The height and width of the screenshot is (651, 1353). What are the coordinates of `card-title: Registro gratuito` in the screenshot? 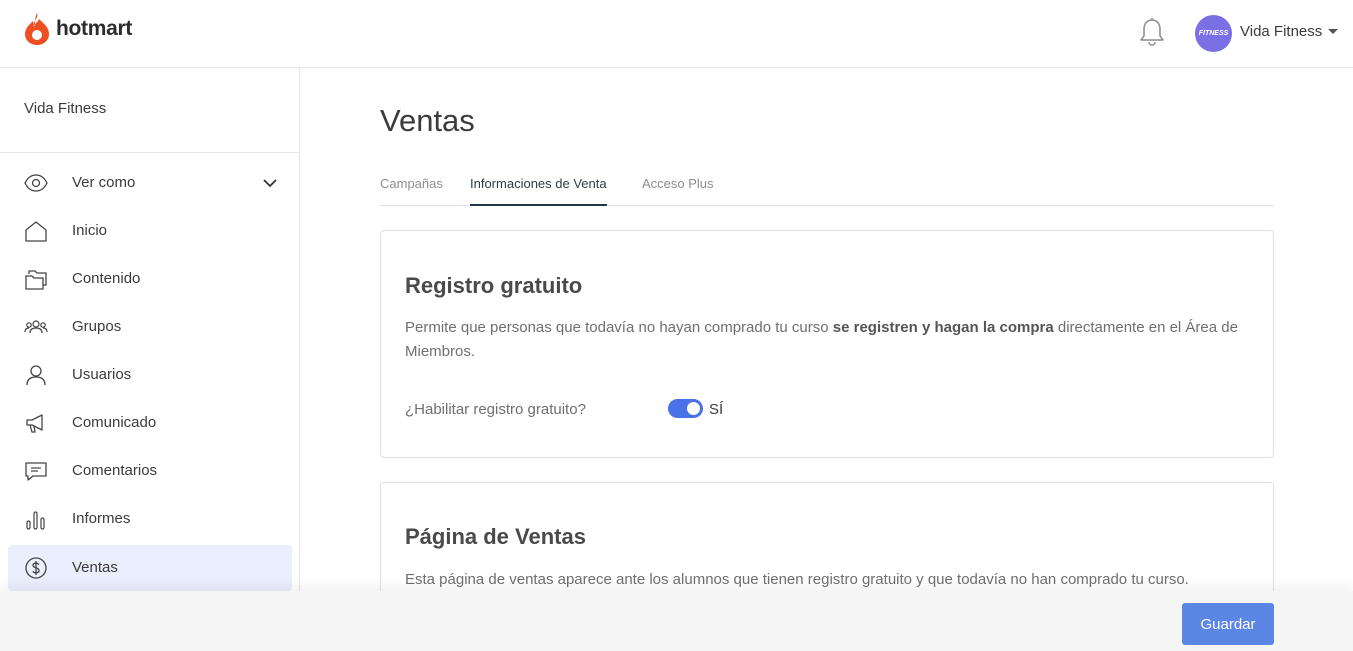 It's located at (494, 285).